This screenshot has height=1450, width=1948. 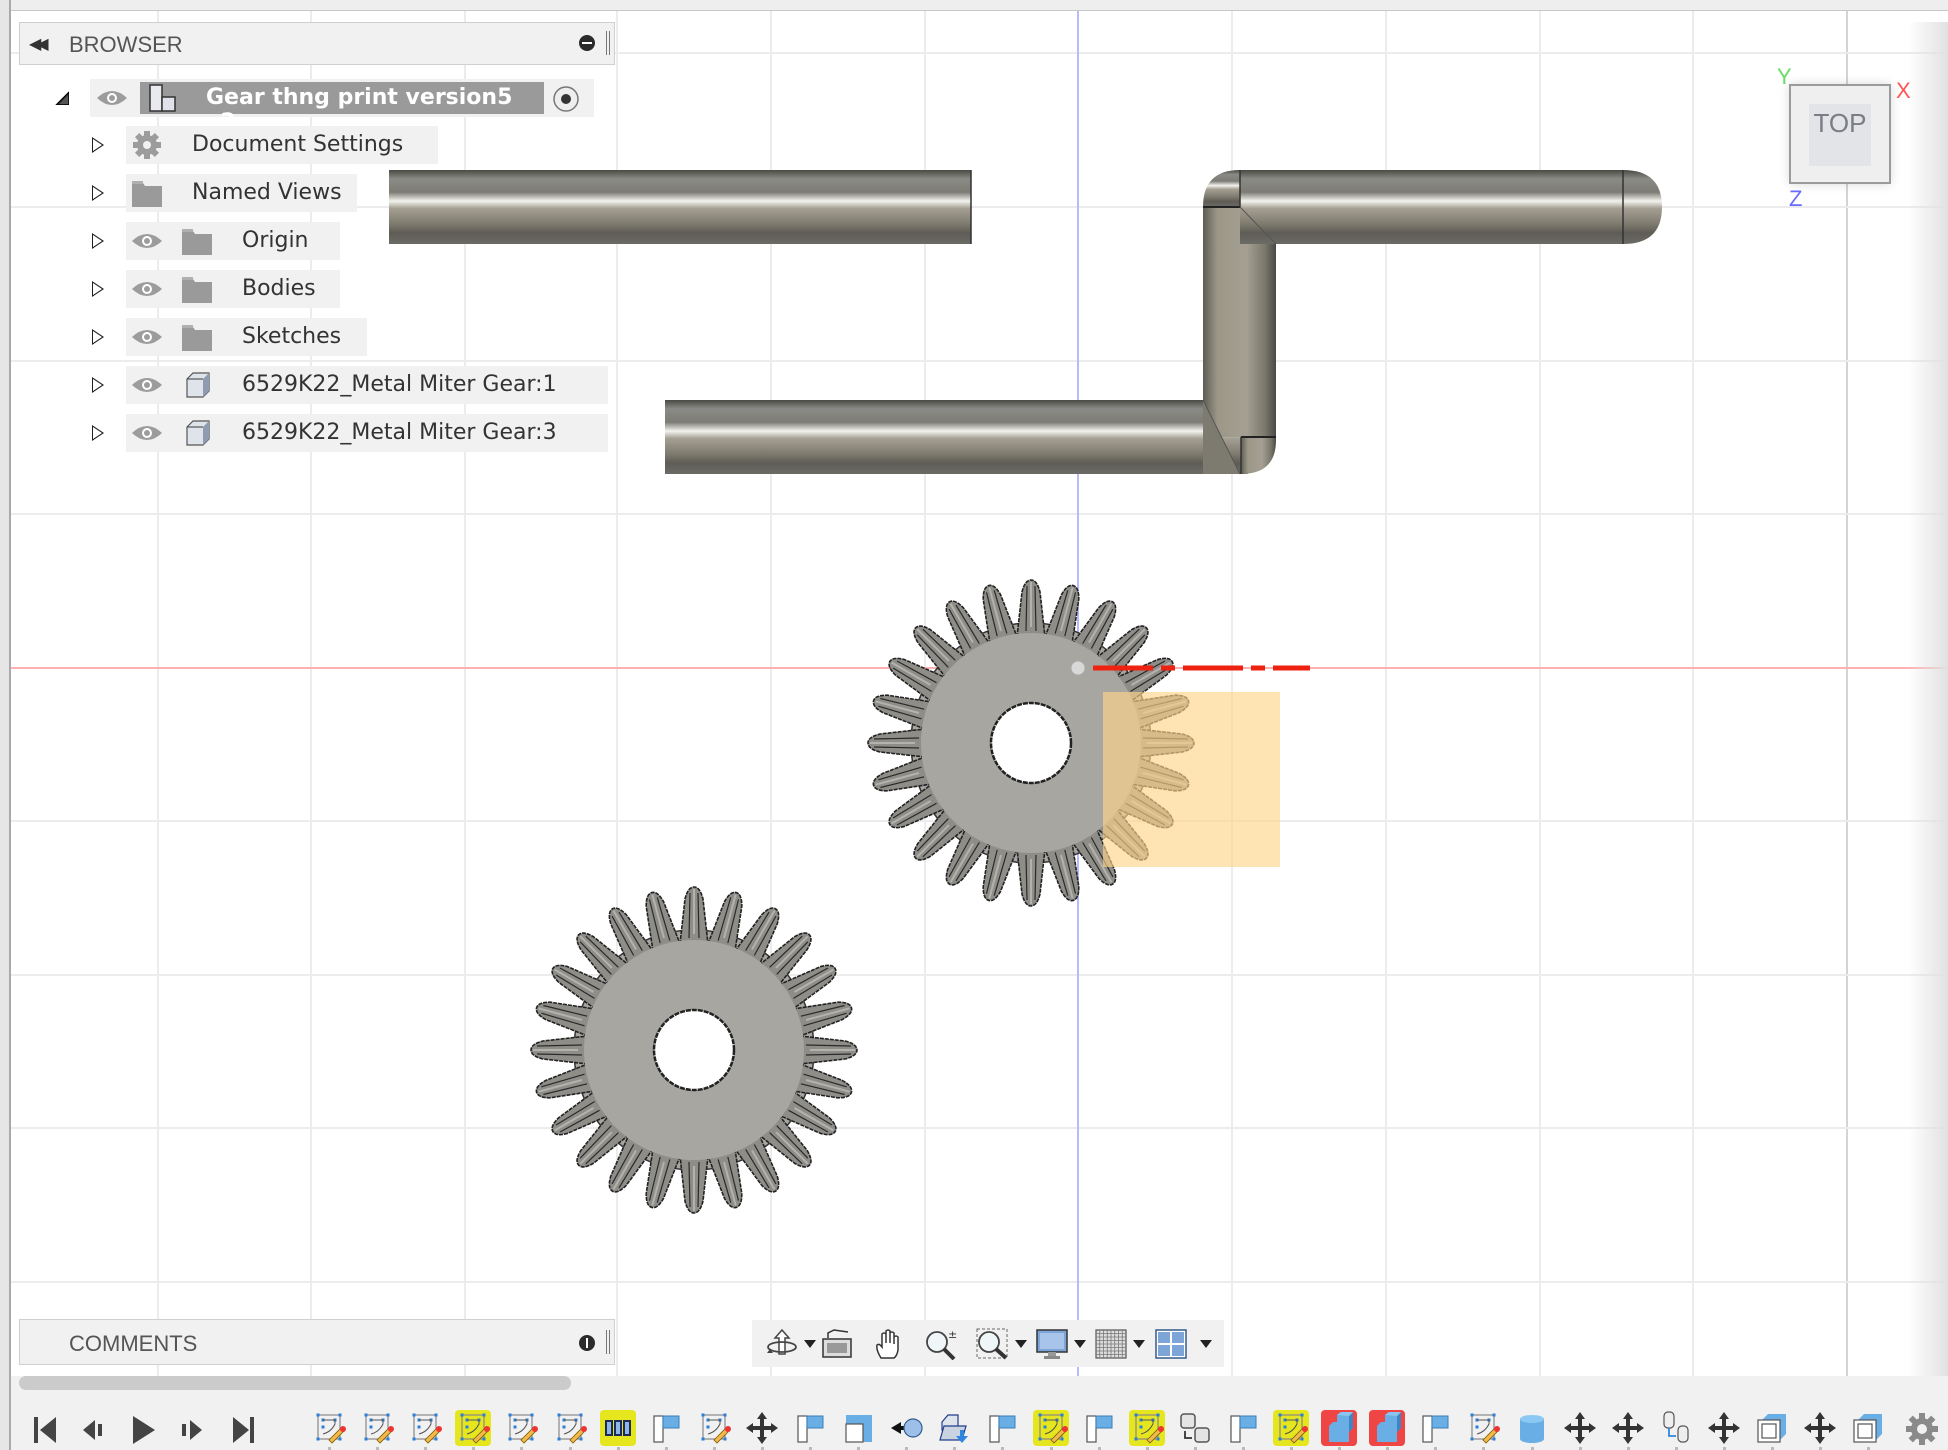 I want to click on add-comment-icon, so click(x=587, y=1343).